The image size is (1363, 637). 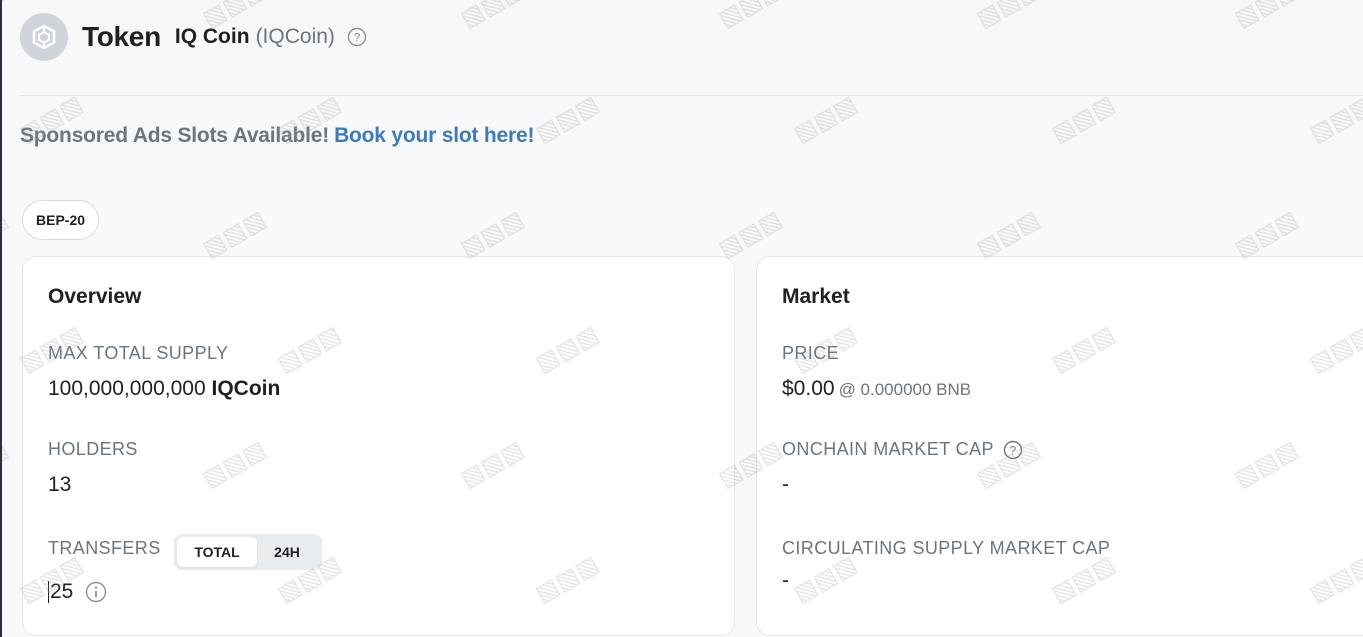 I want to click on onchain-cap-value: -, so click(x=785, y=484).